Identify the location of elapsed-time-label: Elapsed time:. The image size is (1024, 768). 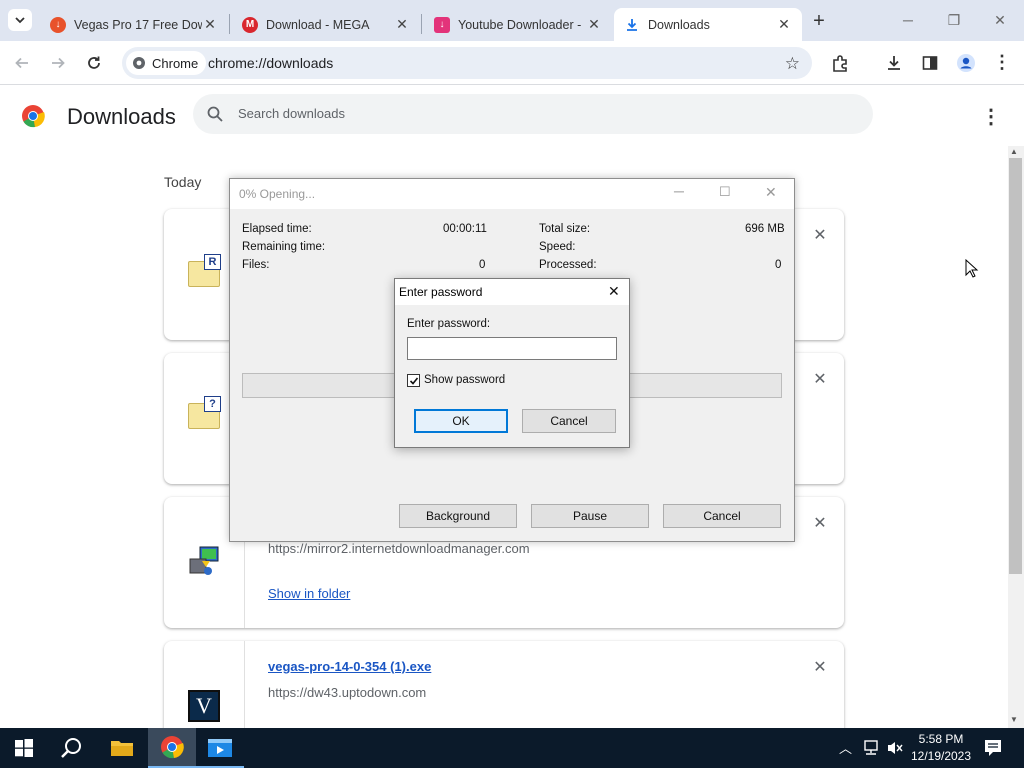
(277, 229).